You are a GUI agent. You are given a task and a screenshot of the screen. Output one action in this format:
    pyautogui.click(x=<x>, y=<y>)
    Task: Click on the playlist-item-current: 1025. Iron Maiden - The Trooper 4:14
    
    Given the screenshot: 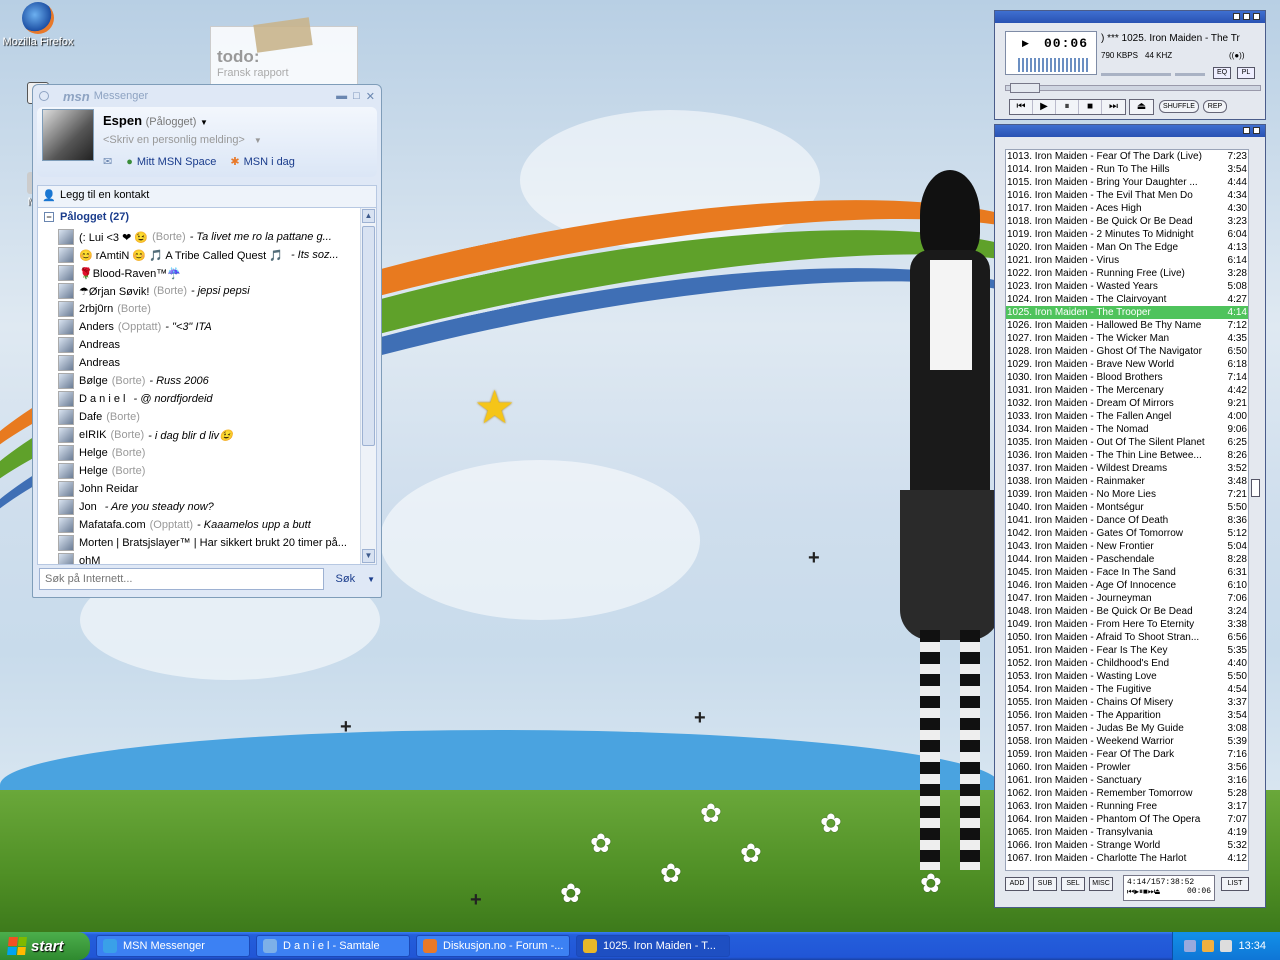 What is the action you would take?
    pyautogui.click(x=1127, y=312)
    